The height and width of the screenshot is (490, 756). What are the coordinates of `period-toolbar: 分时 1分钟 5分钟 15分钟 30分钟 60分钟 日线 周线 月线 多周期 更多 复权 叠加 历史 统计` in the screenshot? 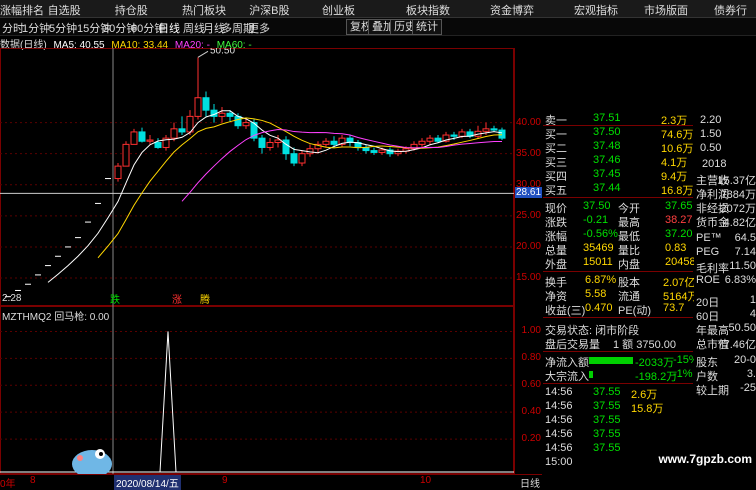 It's located at (378, 27).